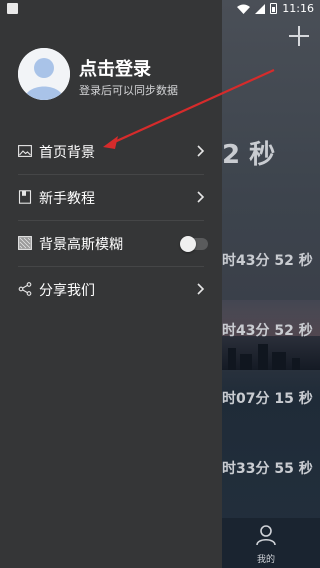  What do you see at coordinates (267, 399) in the screenshot?
I see `countdown-item: 时07分 15 秒` at bounding box center [267, 399].